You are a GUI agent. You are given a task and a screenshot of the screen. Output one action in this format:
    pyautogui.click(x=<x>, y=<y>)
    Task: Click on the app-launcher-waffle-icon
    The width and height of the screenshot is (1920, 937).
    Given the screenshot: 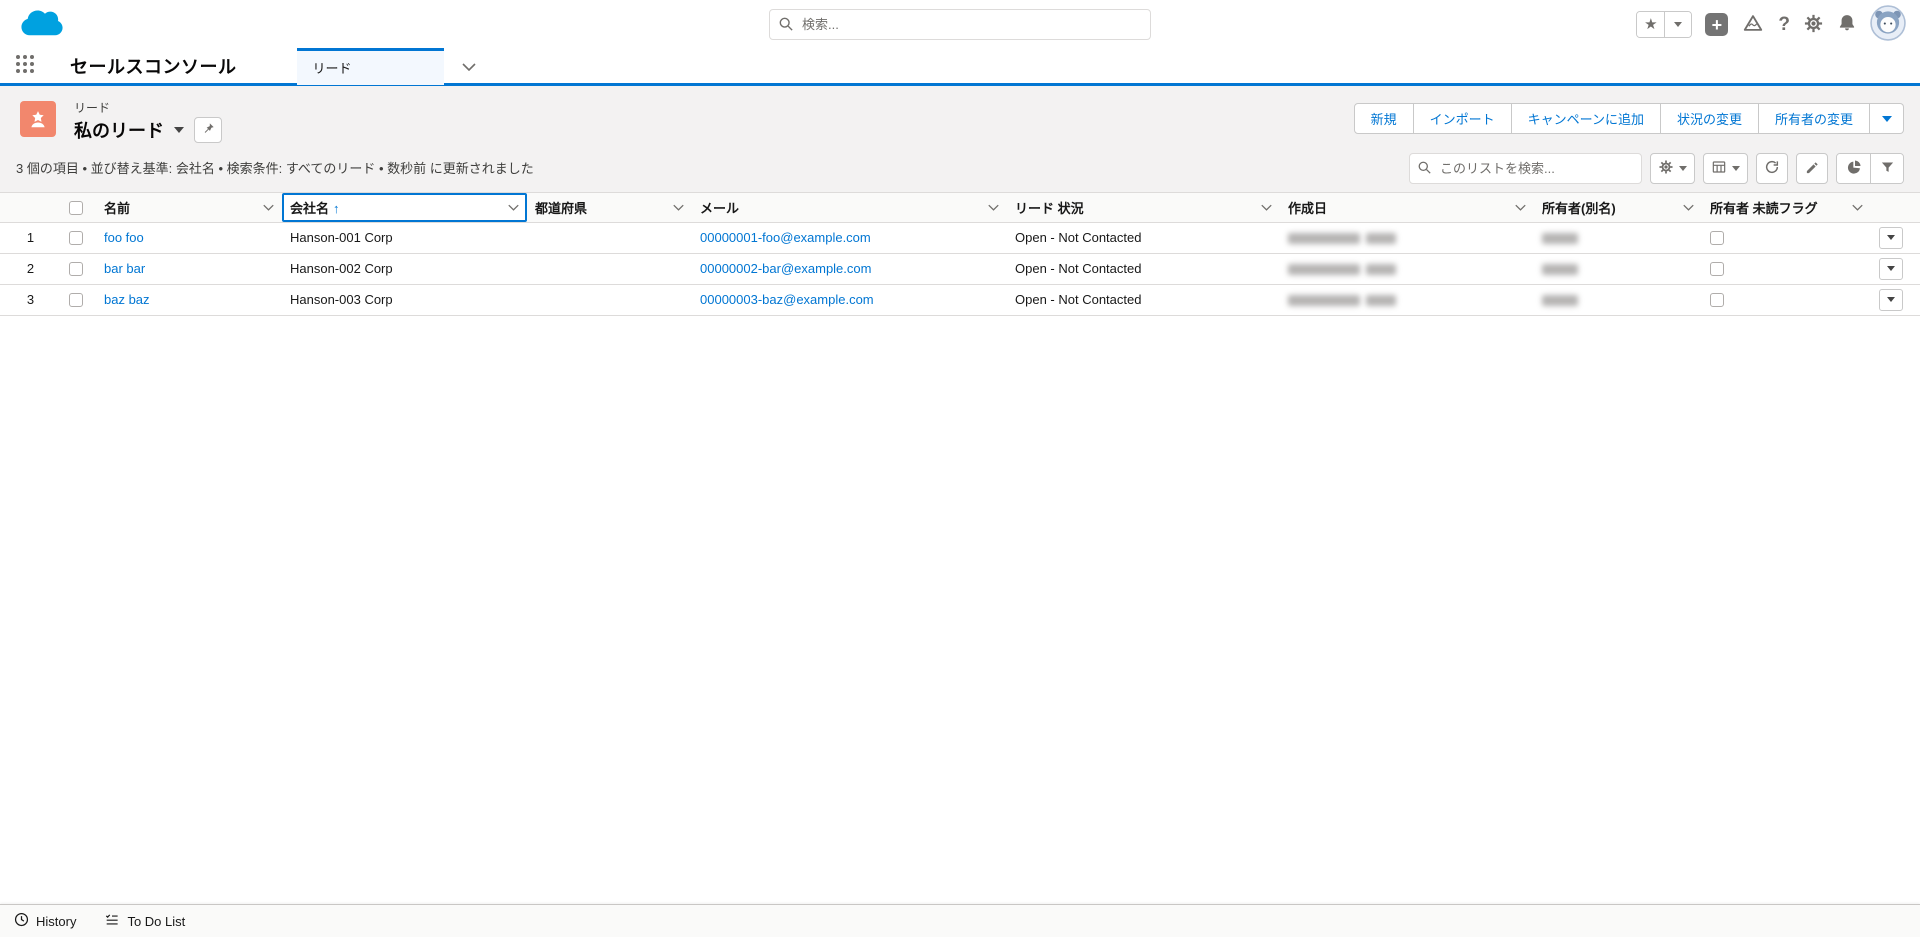 What is the action you would take?
    pyautogui.click(x=27, y=66)
    